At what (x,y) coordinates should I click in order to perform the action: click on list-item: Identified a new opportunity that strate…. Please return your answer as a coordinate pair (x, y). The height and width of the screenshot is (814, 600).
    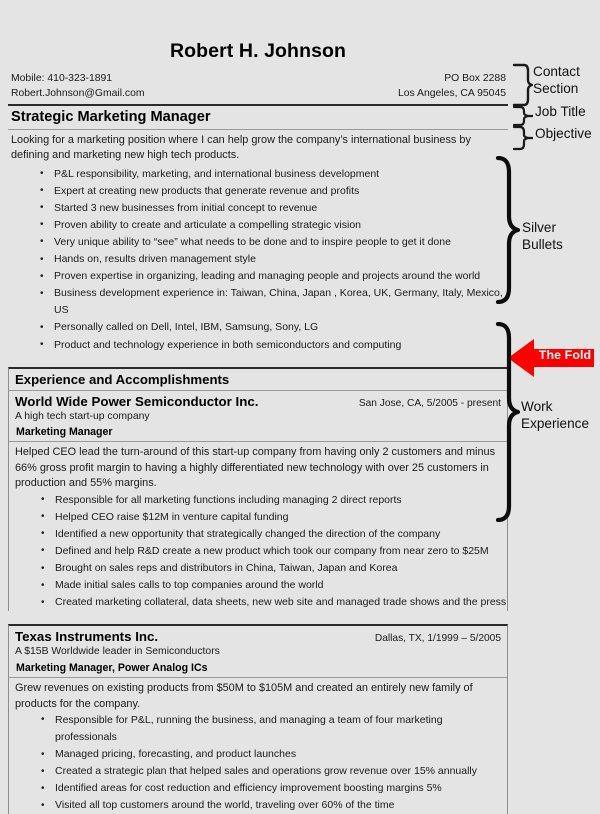
    Looking at the image, I should click on (258, 534).